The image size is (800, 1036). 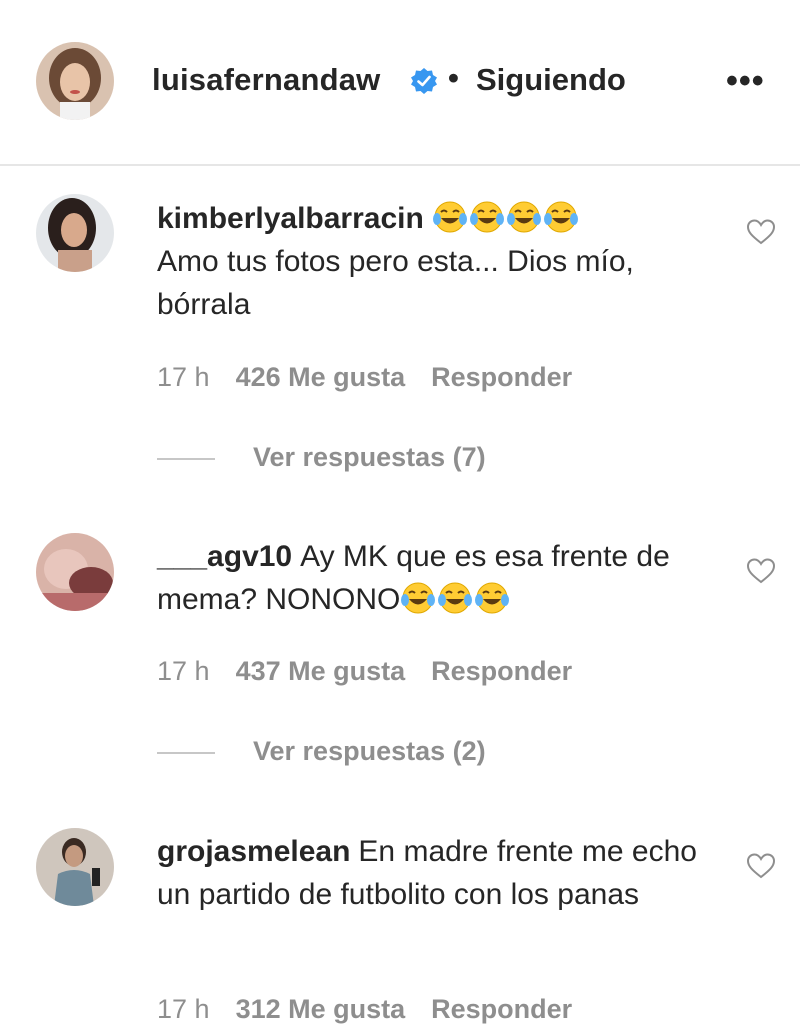 I want to click on view-replies-button: Ver respuestas (2), so click(x=321, y=756).